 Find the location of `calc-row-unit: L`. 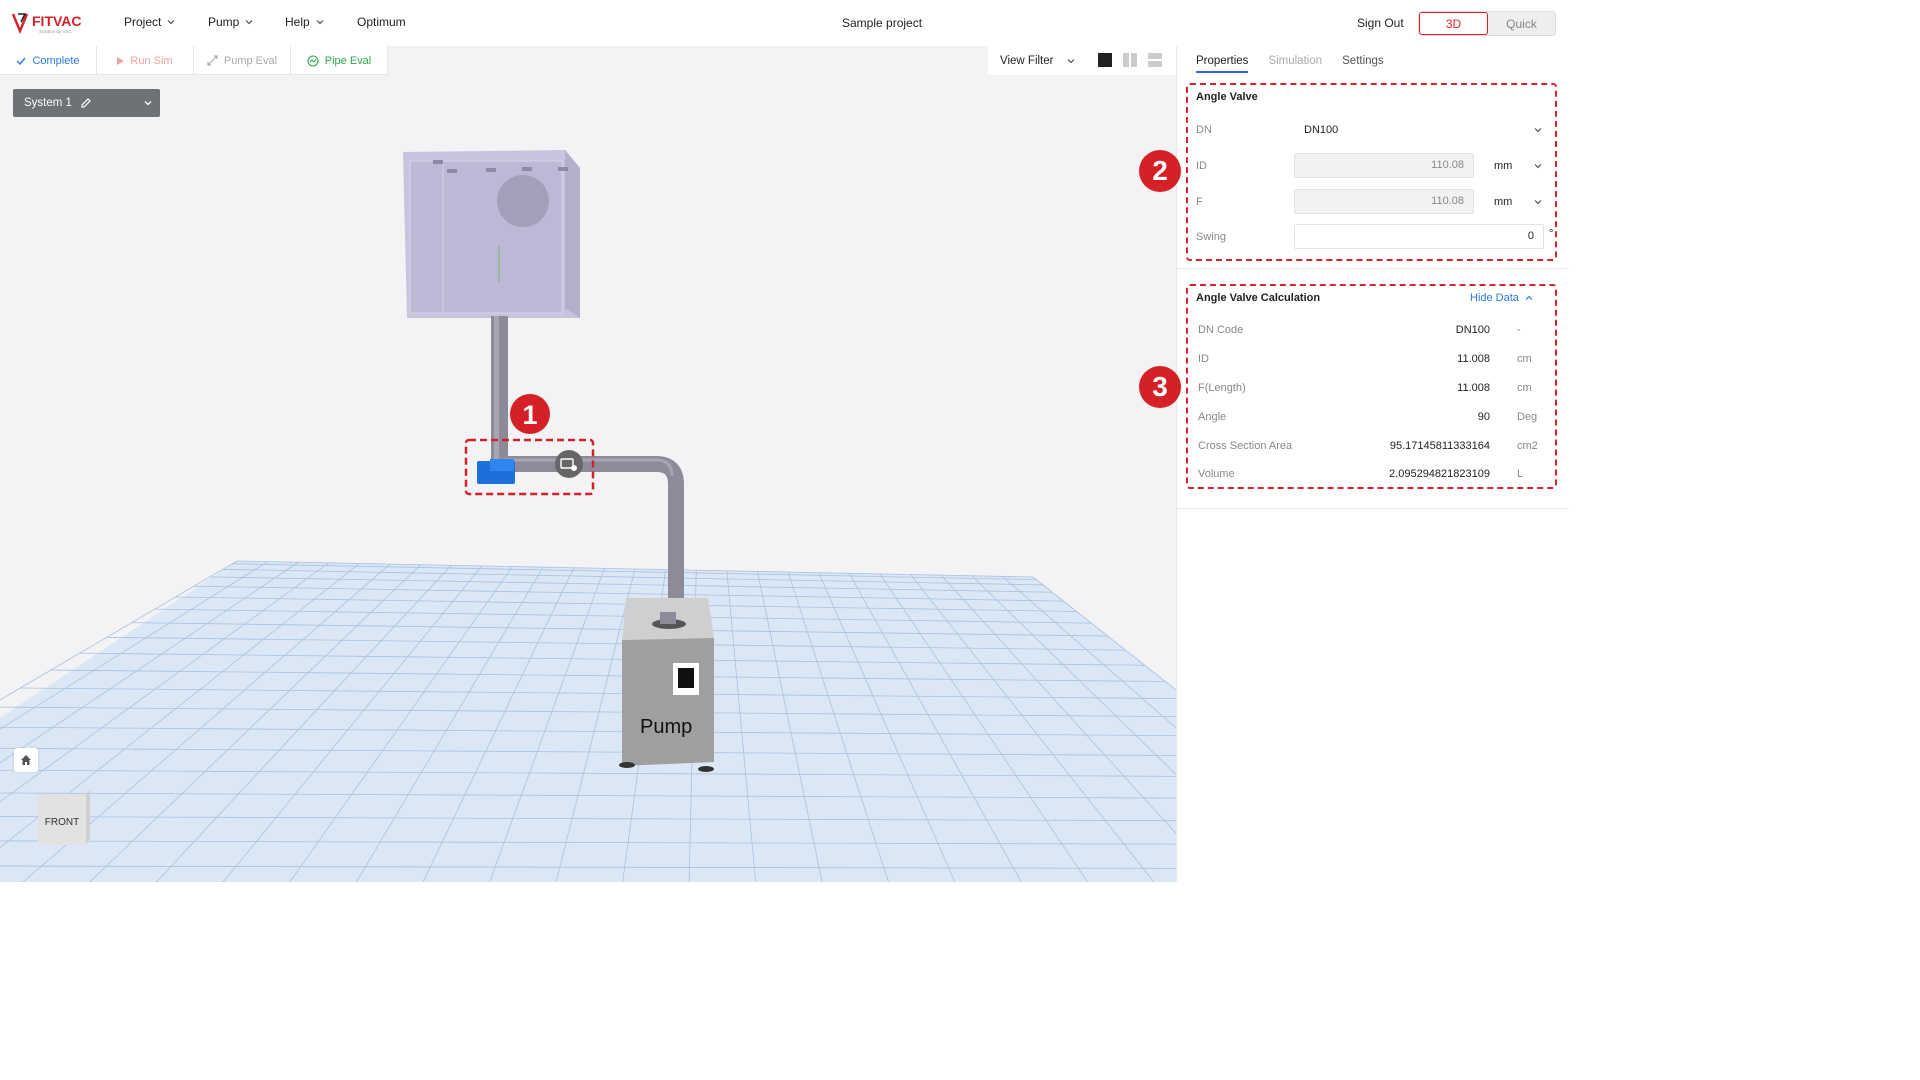

calc-row-unit: L is located at coordinates (1520, 474).